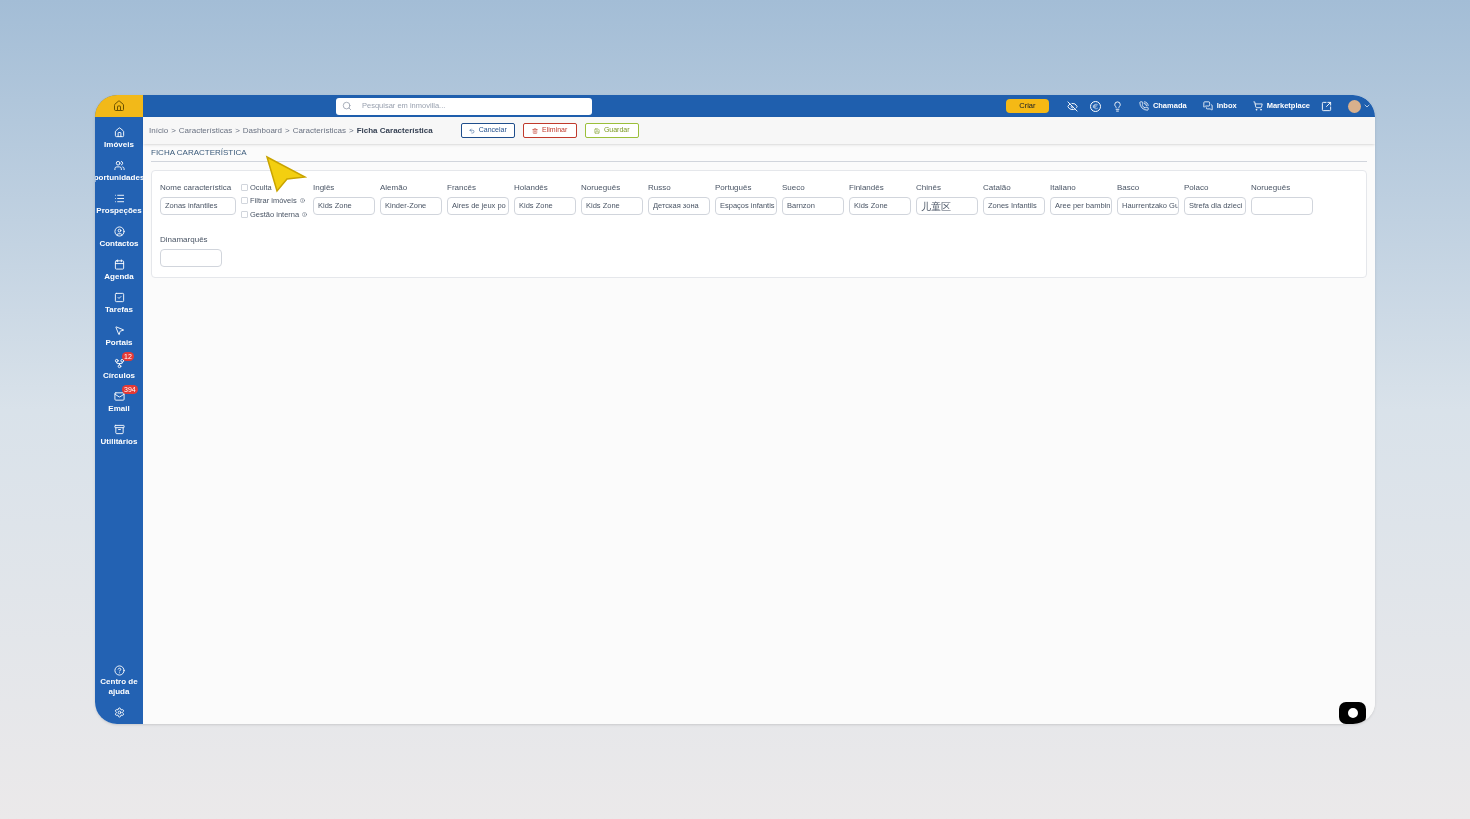  What do you see at coordinates (759, 154) in the screenshot?
I see `section-title: FICHA CARACTERÍSTICA` at bounding box center [759, 154].